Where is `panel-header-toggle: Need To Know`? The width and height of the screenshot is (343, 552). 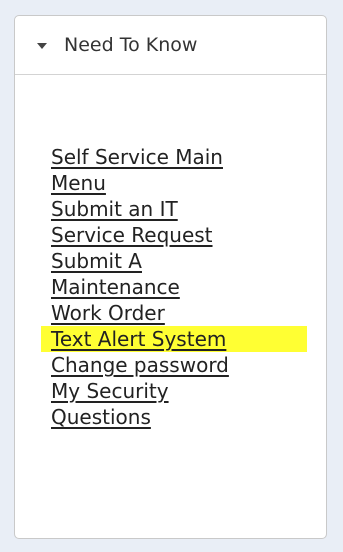
panel-header-toggle: Need To Know is located at coordinates (170, 45).